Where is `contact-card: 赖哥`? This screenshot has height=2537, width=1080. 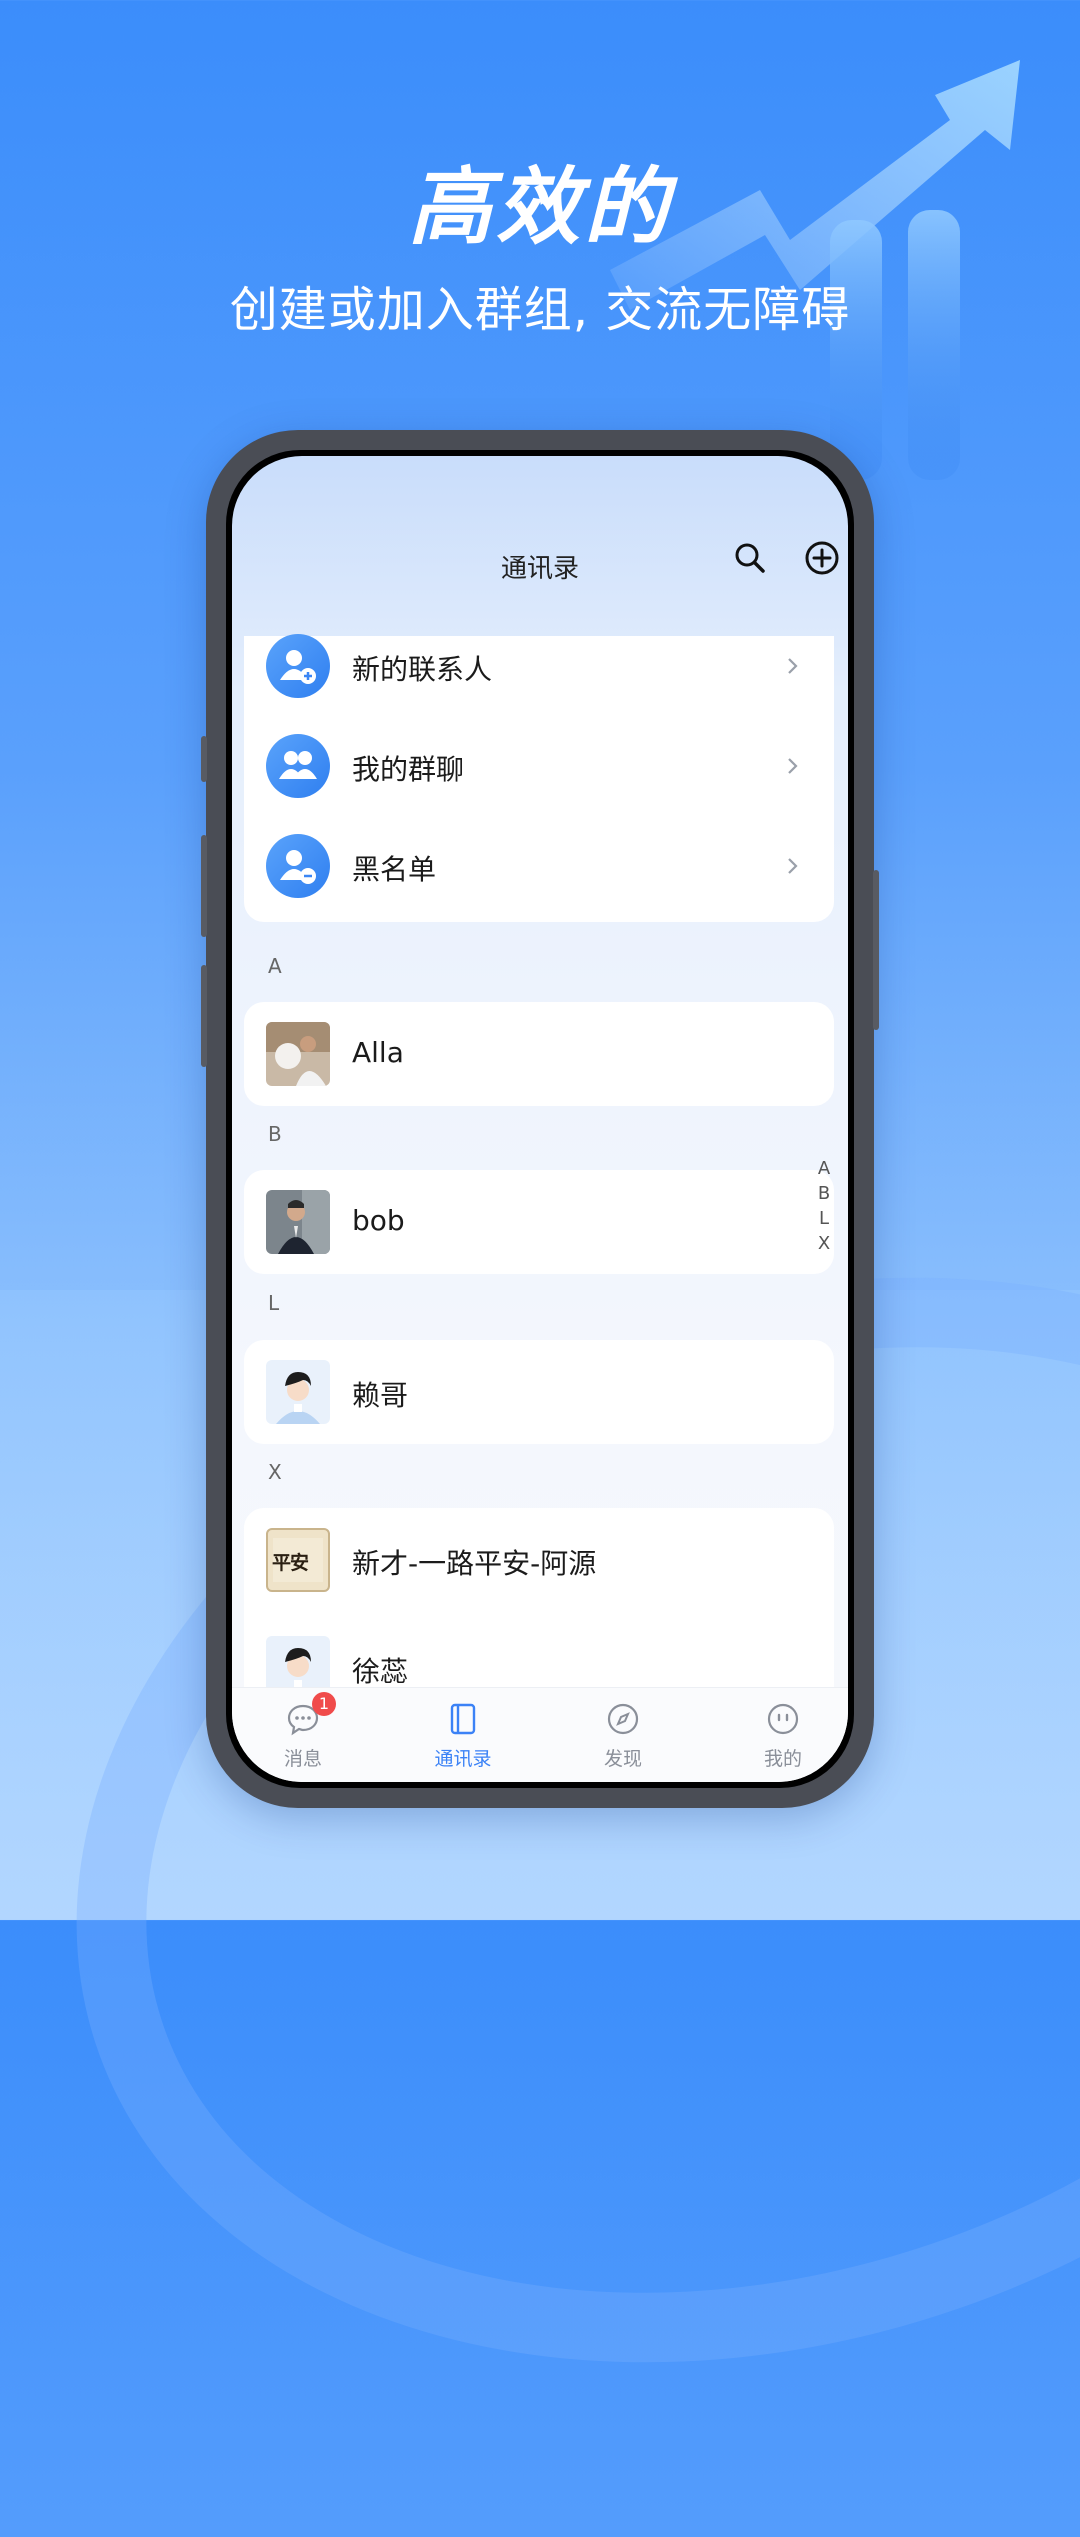 contact-card: 赖哥 is located at coordinates (539, 1392).